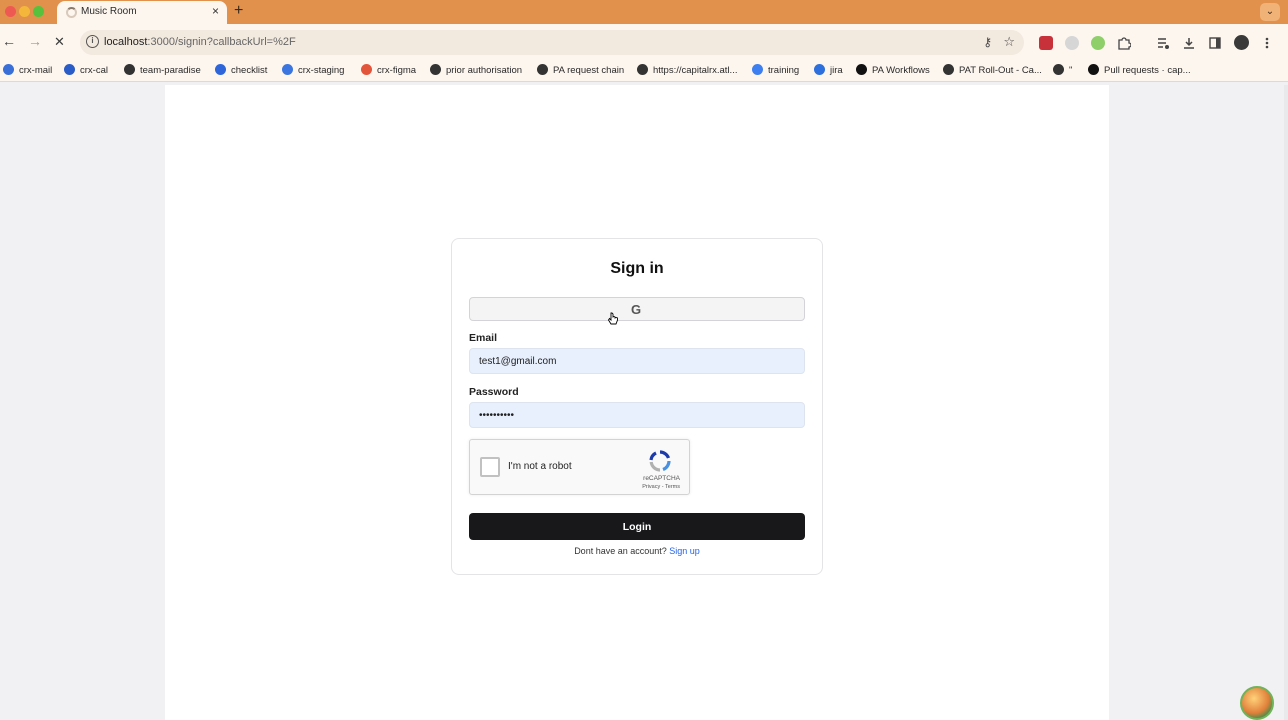  What do you see at coordinates (836, 70) in the screenshot?
I see `bookmark-label: jira` at bounding box center [836, 70].